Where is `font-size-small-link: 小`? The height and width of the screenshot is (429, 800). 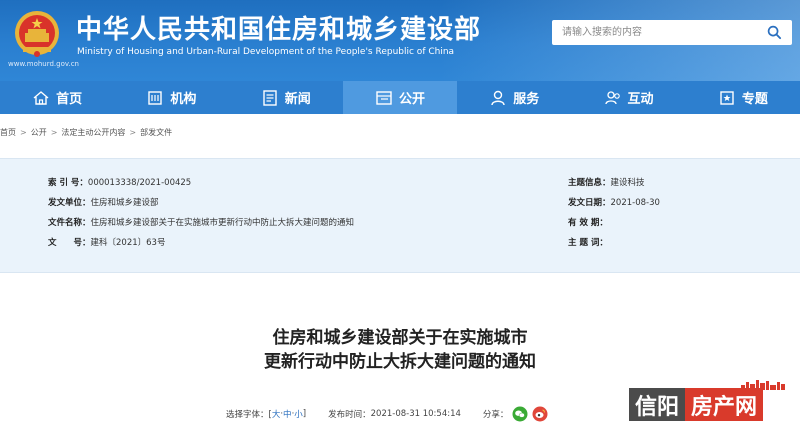
font-size-small-link: 小 is located at coordinates (298, 414).